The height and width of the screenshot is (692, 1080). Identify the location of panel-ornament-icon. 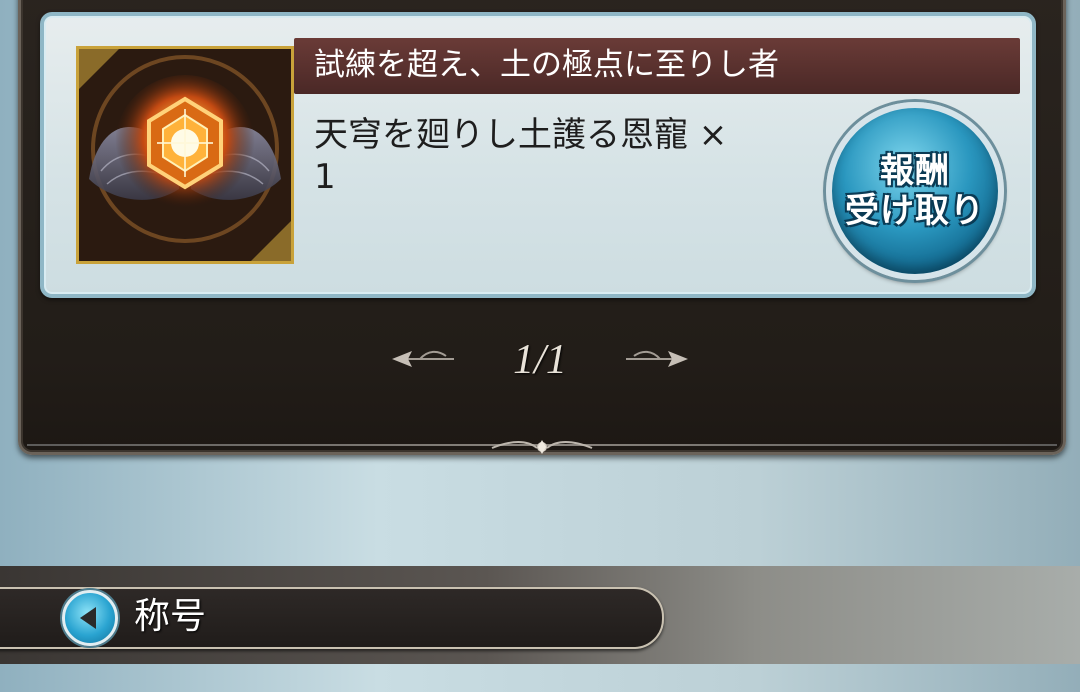
(542, 447).